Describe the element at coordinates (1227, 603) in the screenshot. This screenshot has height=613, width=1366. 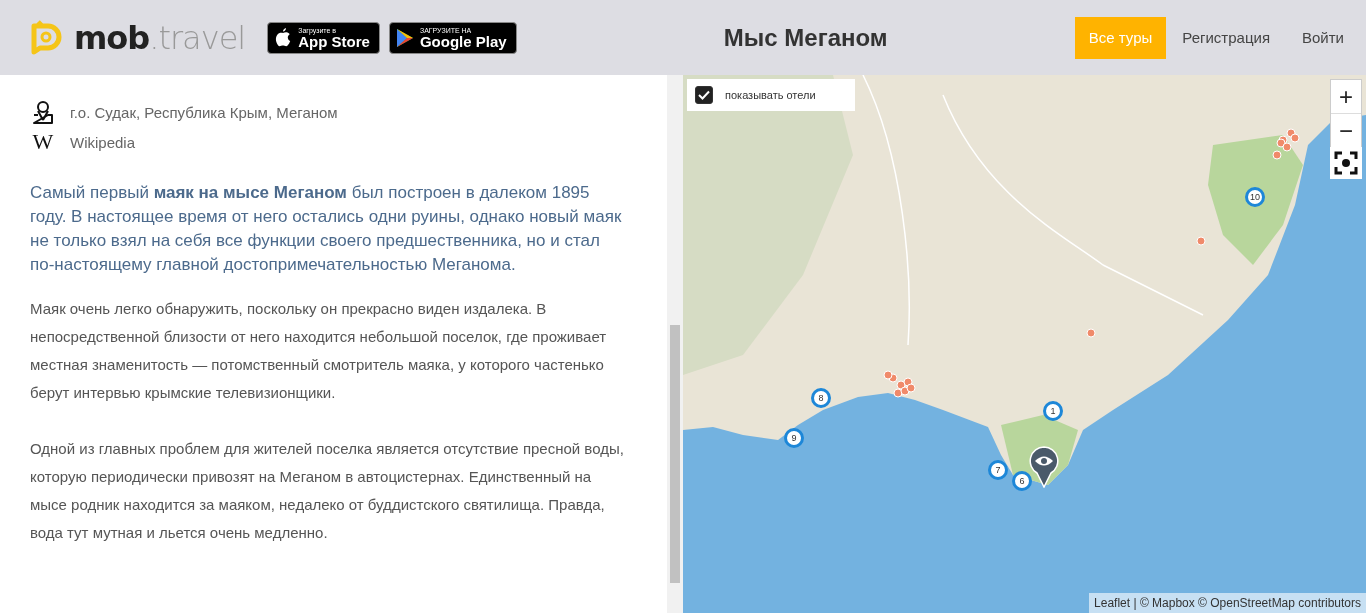
I see `map-attribution: Leaflet | © Mapbox © OpenStreetMap contributors` at that location.